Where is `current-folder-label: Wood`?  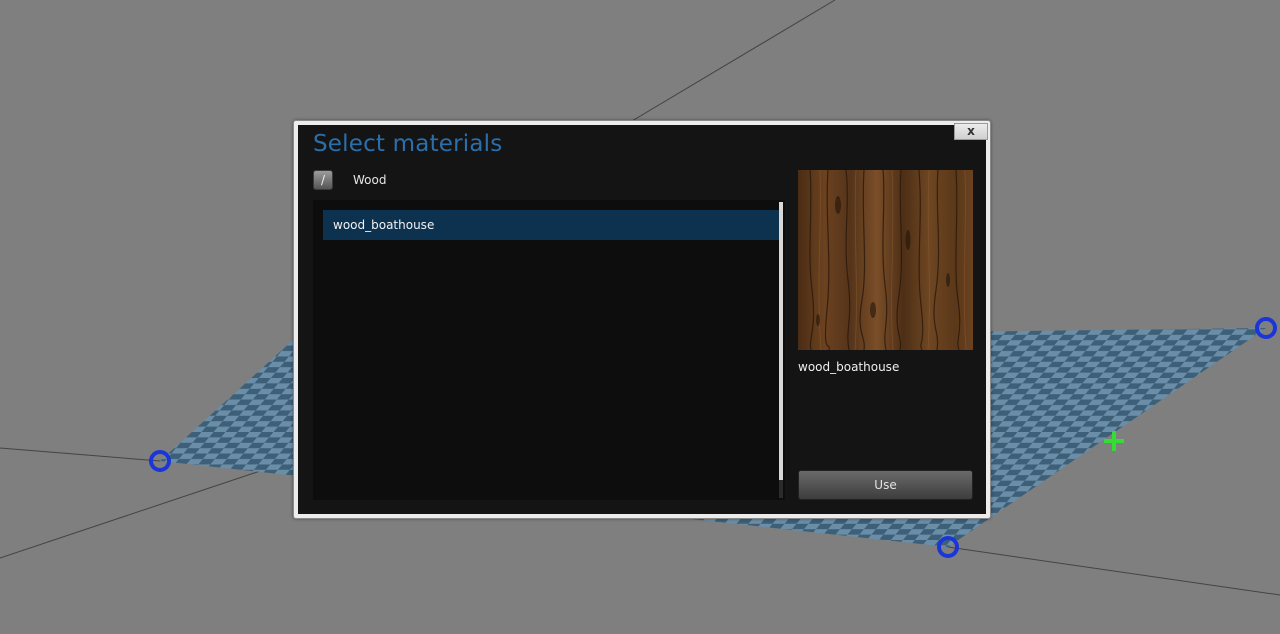
current-folder-label: Wood is located at coordinates (370, 180).